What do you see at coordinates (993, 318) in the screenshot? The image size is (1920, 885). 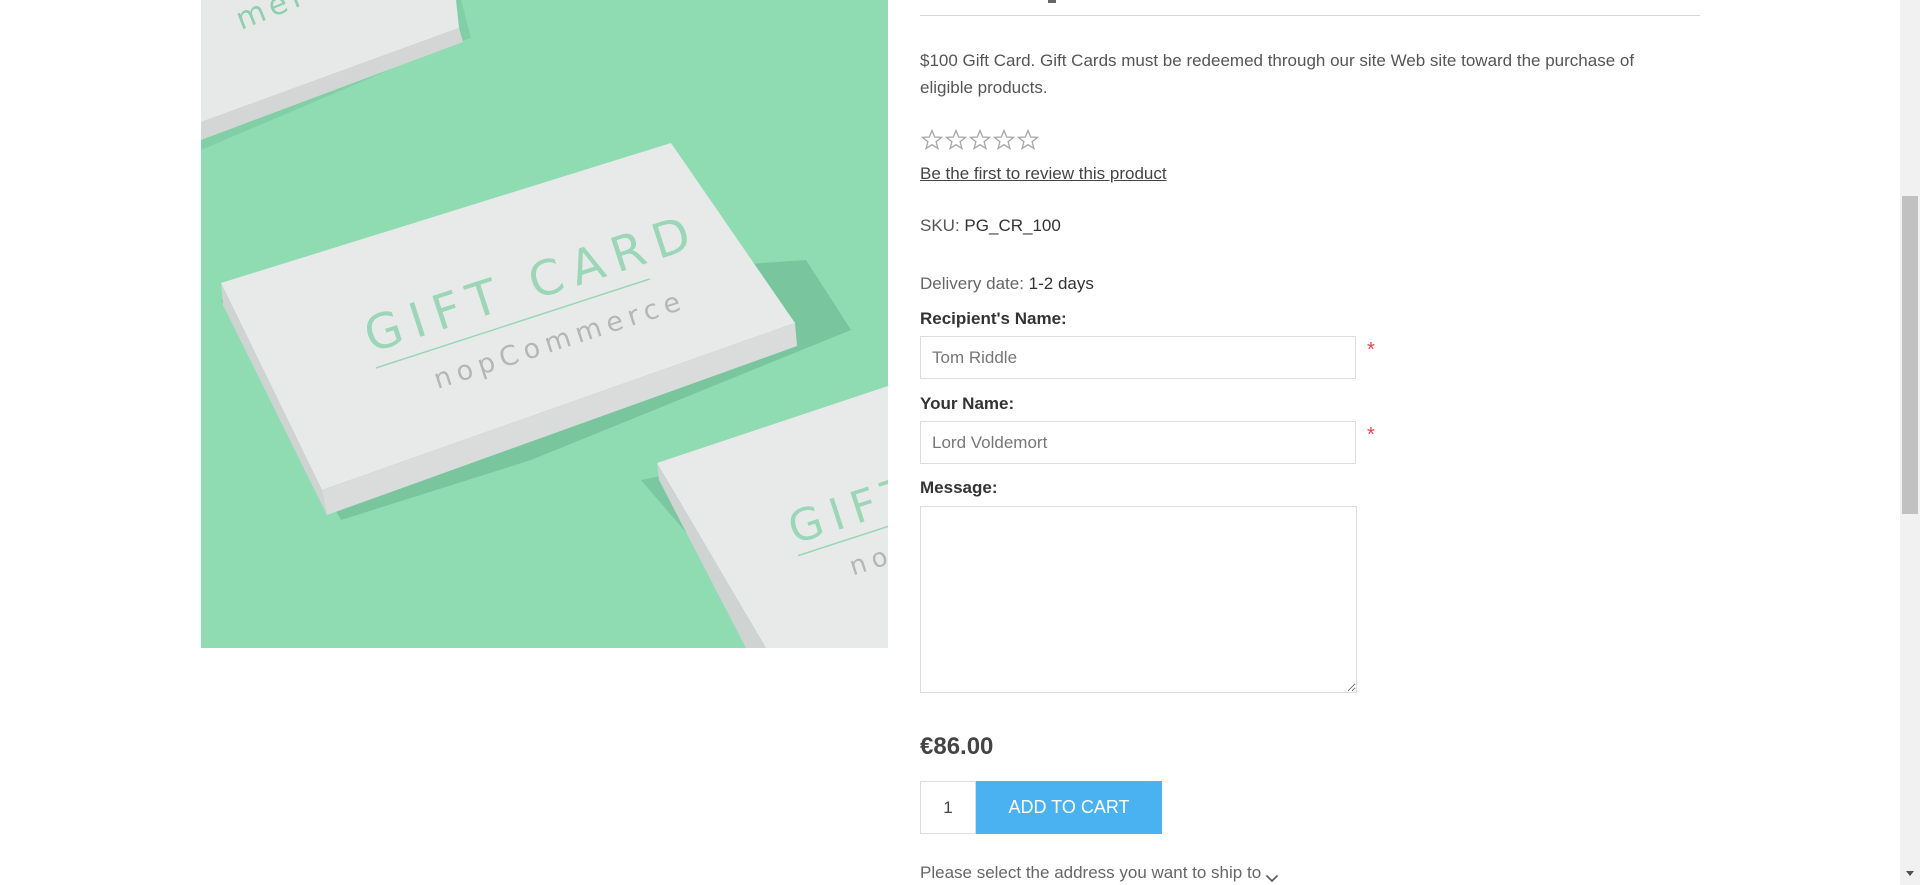 I see `recipient-name-label: Recipient's Name:` at bounding box center [993, 318].